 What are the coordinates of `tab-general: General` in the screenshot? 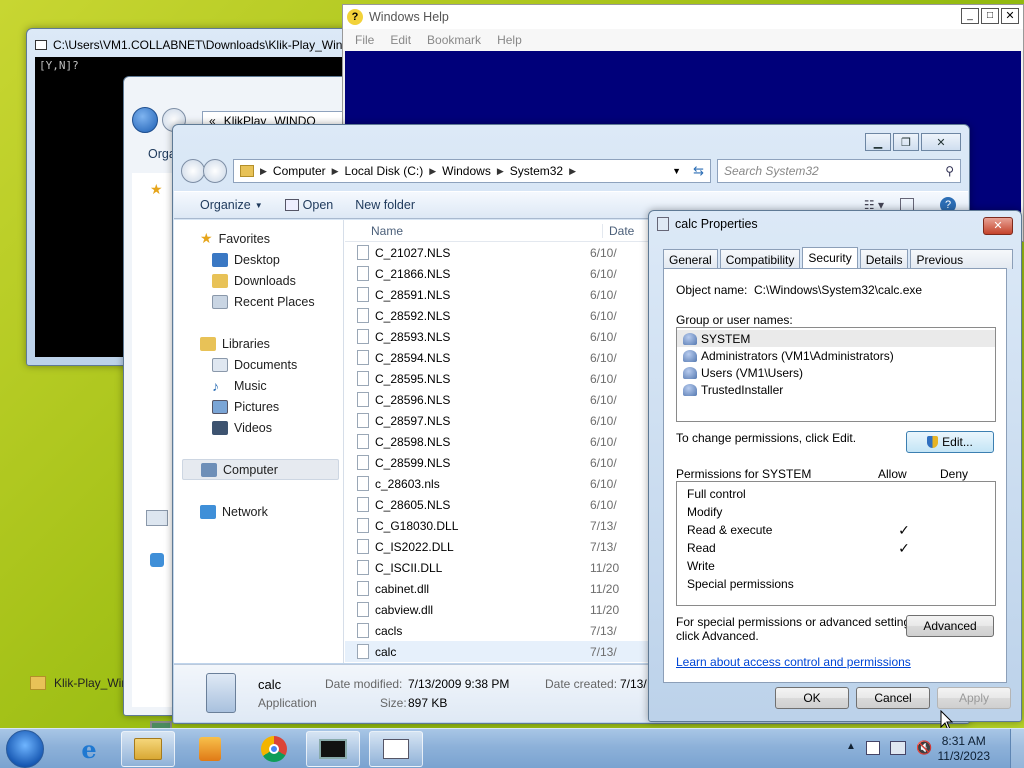 It's located at (690, 259).